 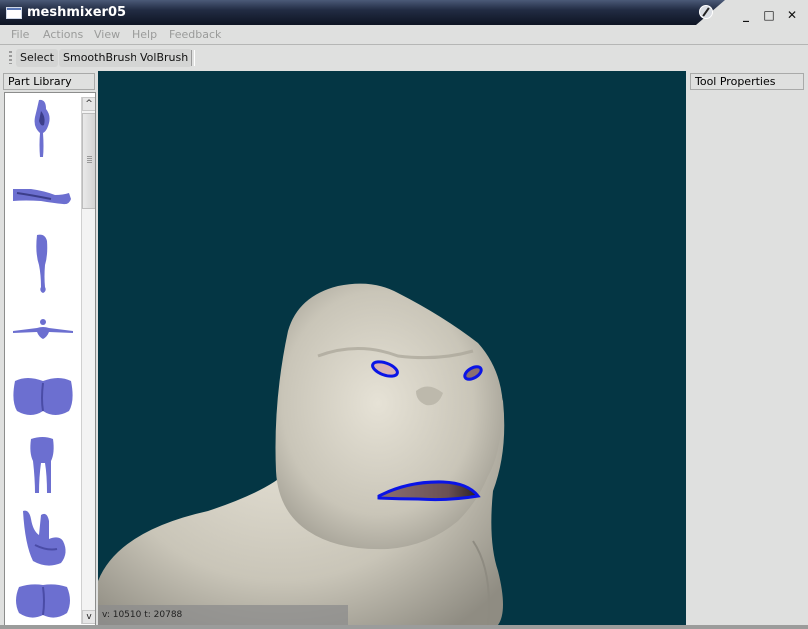 I want to click on volbrush-button: VolBrush, so click(x=164, y=58).